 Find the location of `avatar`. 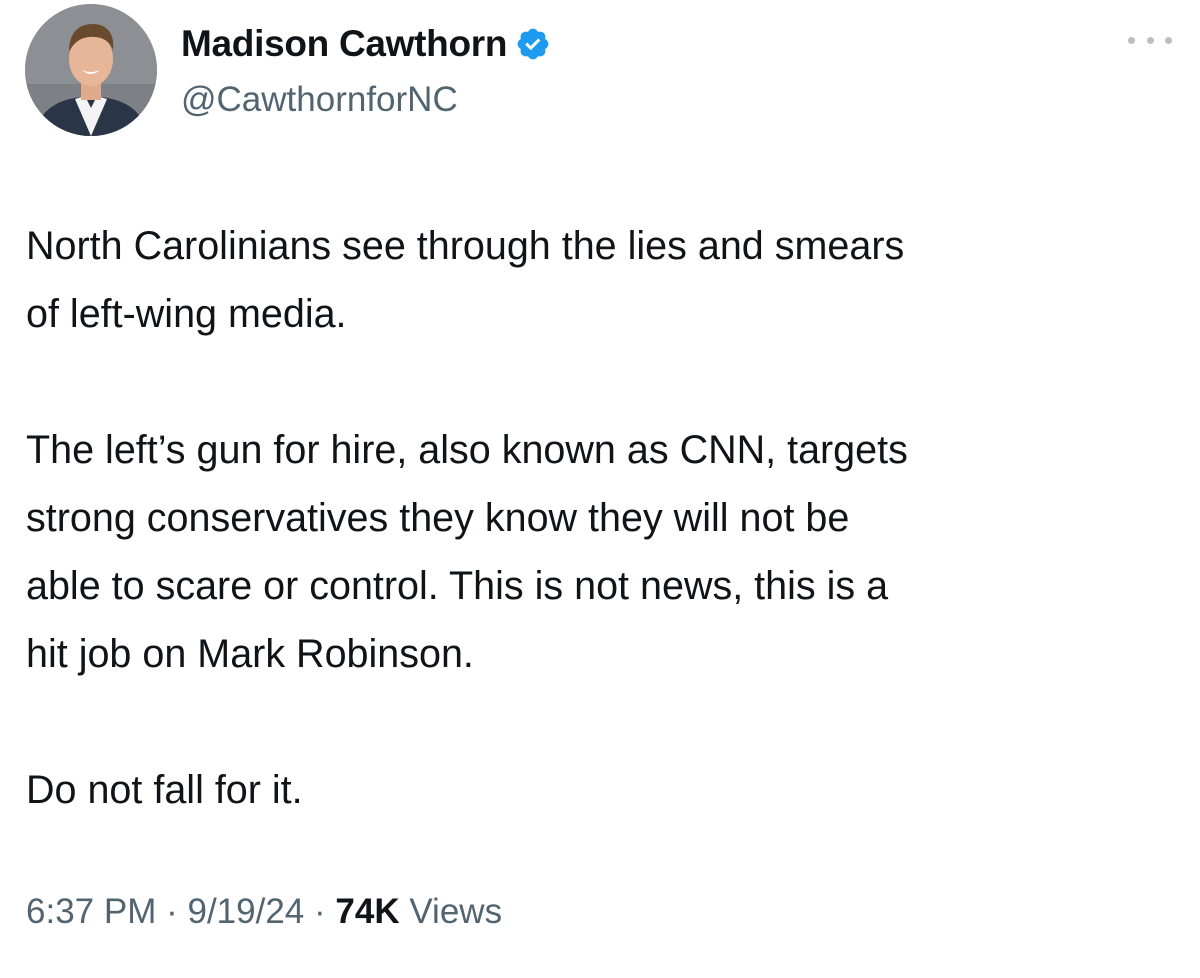

avatar is located at coordinates (91, 70).